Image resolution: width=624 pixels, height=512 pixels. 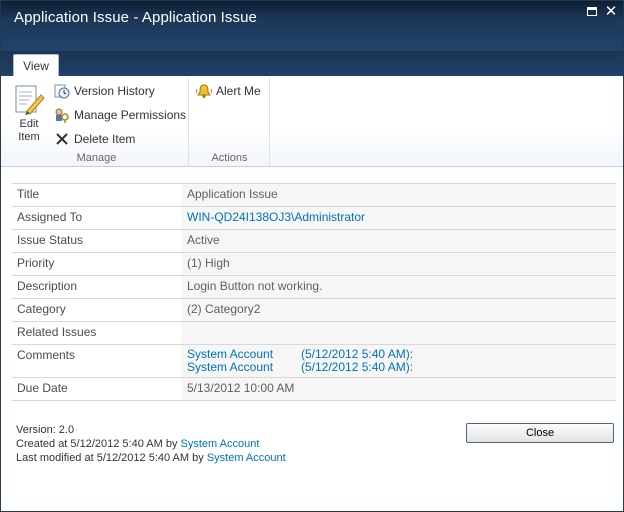 I want to click on edit-item-label-line1: Edit, so click(x=29, y=124).